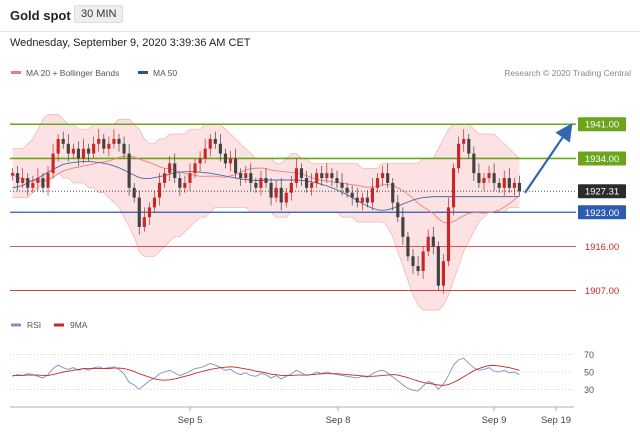  I want to click on x-axis-tick-label: Sep 19, so click(556, 420).